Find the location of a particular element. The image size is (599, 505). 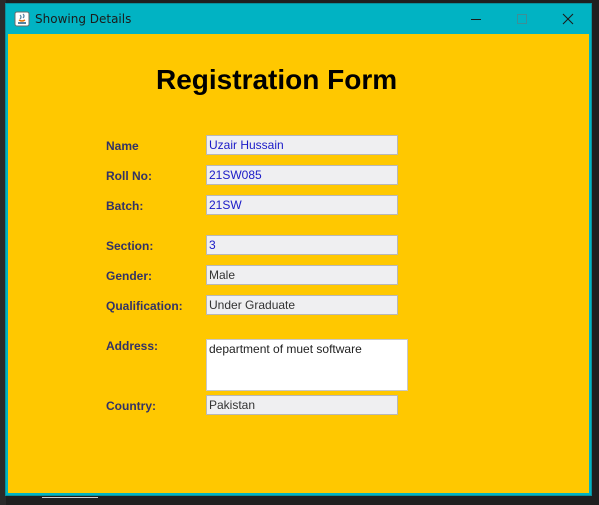

close-button is located at coordinates (568, 19).